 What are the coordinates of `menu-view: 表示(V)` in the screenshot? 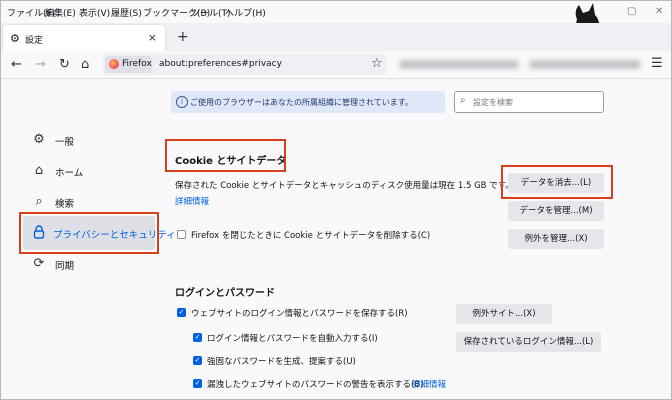 It's located at (94, 12).